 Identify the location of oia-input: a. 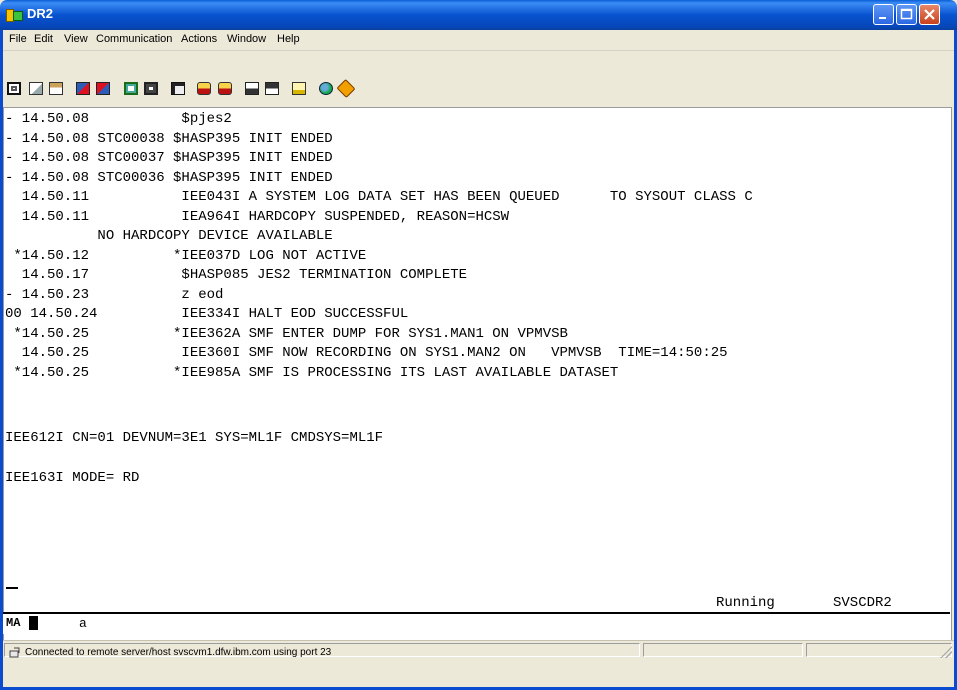
(83, 623).